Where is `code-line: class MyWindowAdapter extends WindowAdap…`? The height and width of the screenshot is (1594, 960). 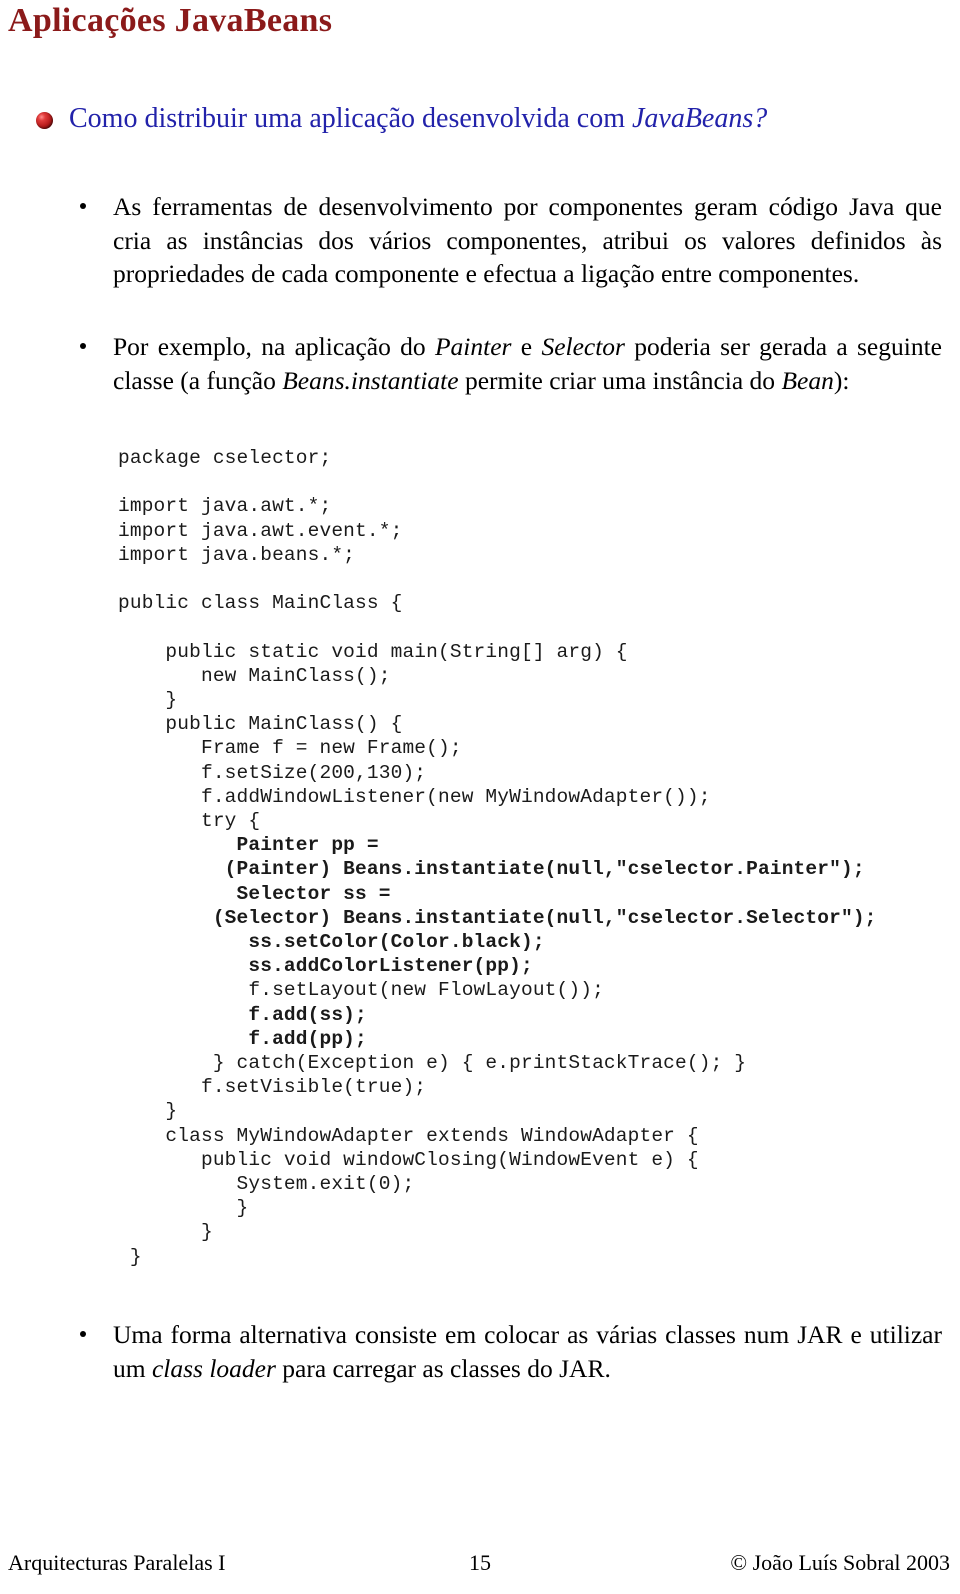
code-line: class MyWindowAdapter extends WindowAdap… is located at coordinates (408, 1135).